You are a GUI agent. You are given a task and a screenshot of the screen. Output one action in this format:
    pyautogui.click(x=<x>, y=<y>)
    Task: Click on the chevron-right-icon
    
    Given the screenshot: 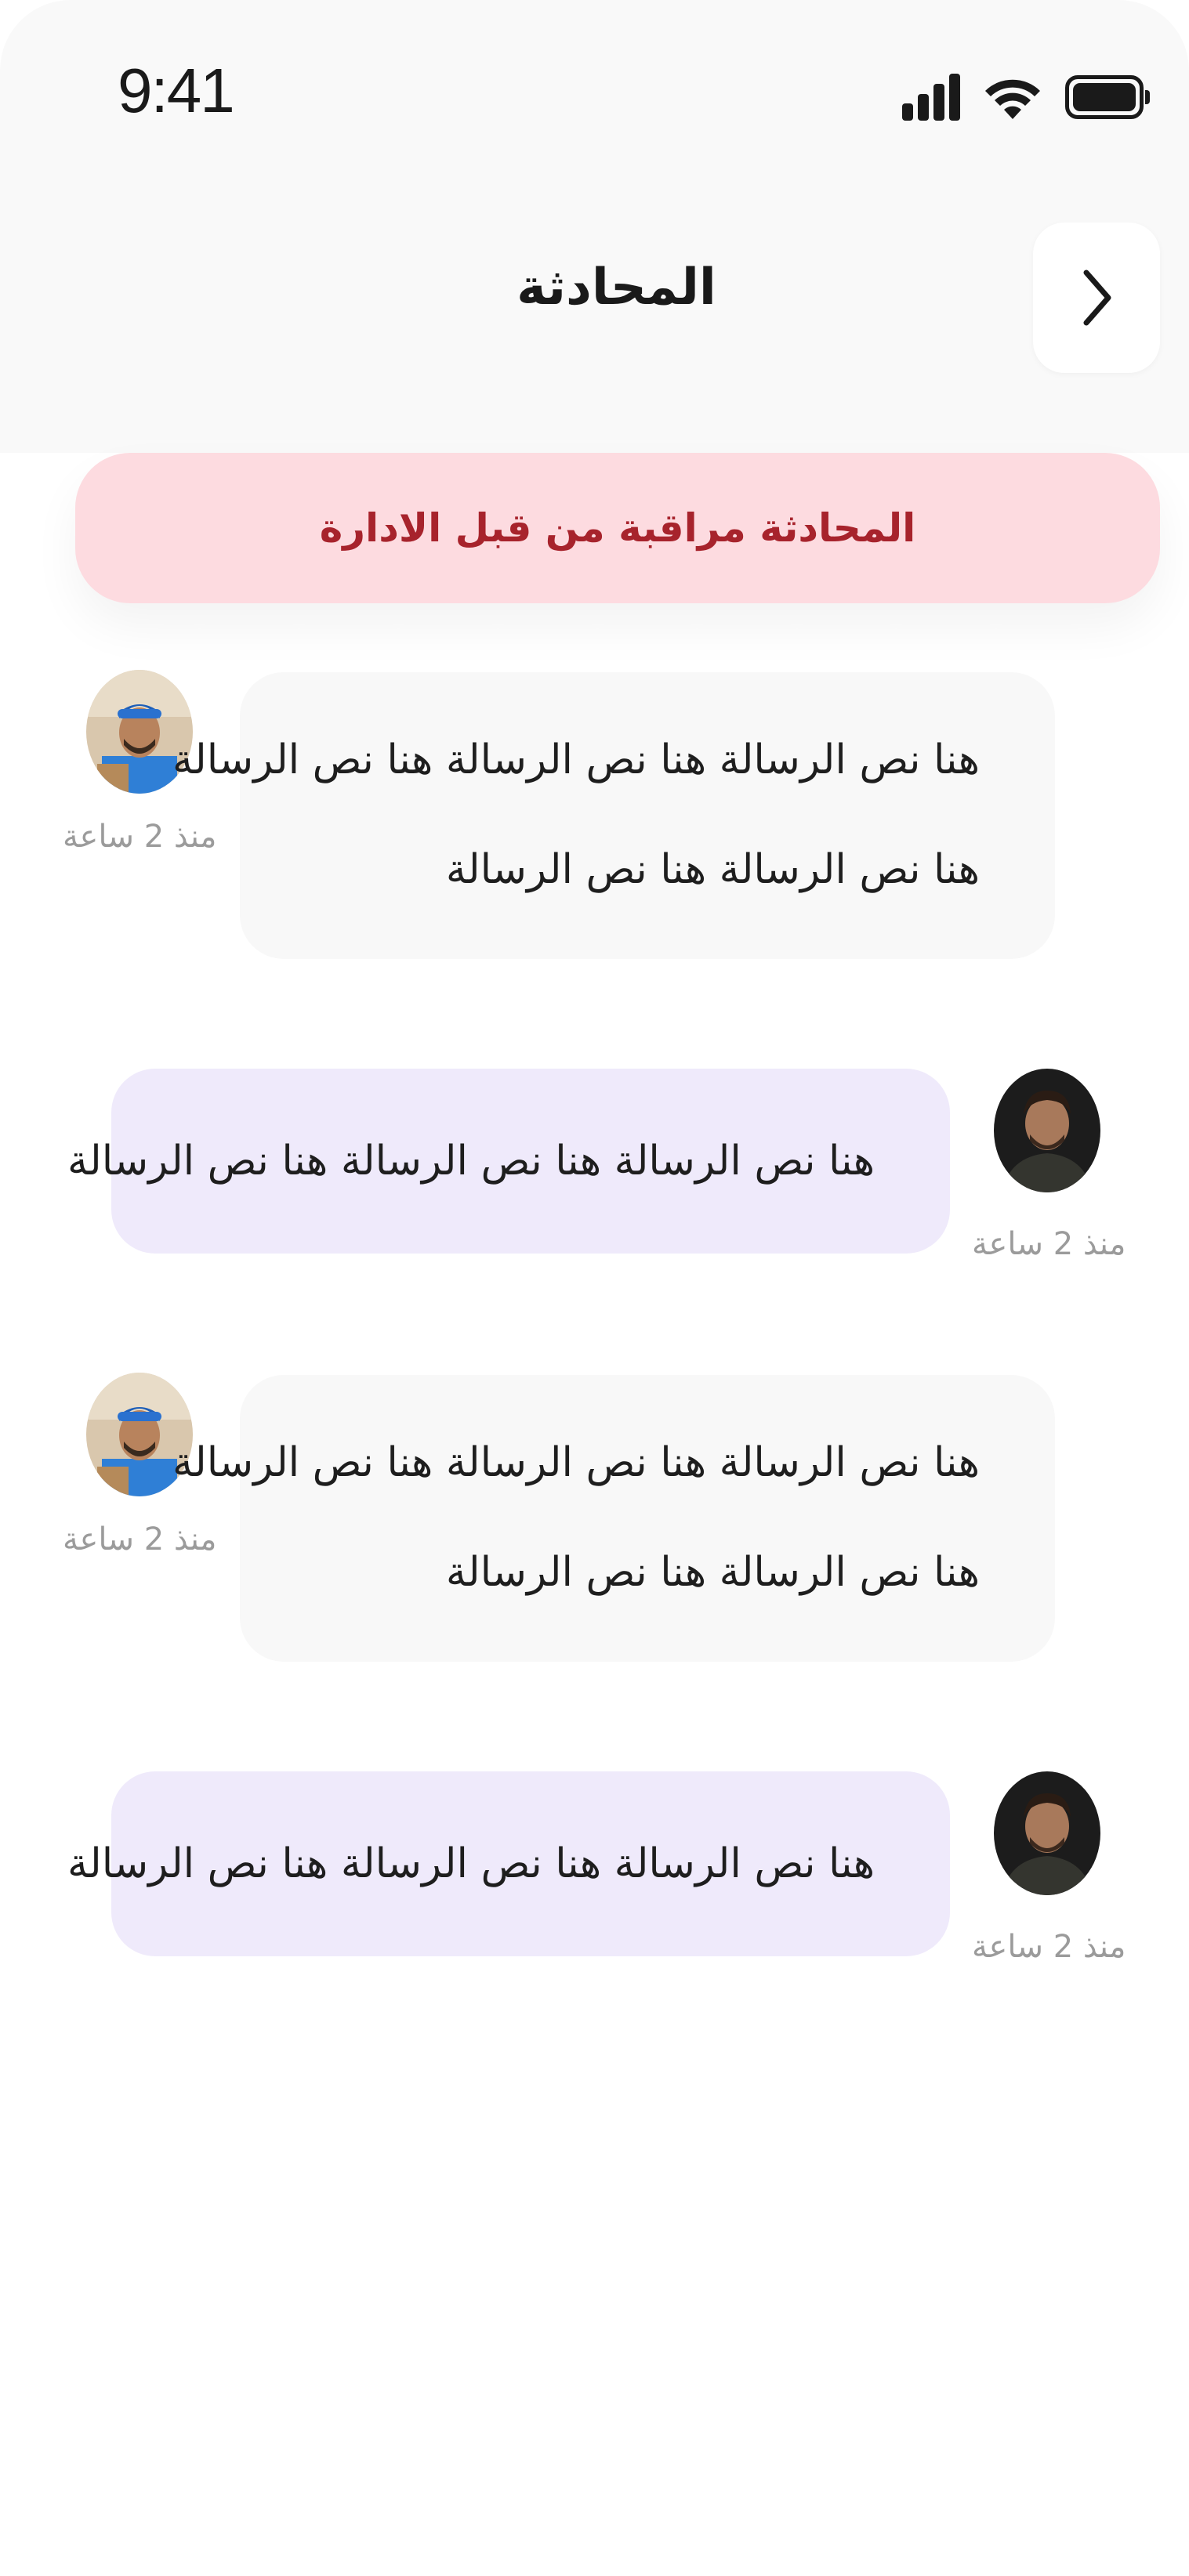 What is the action you would take?
    pyautogui.click(x=1097, y=298)
    